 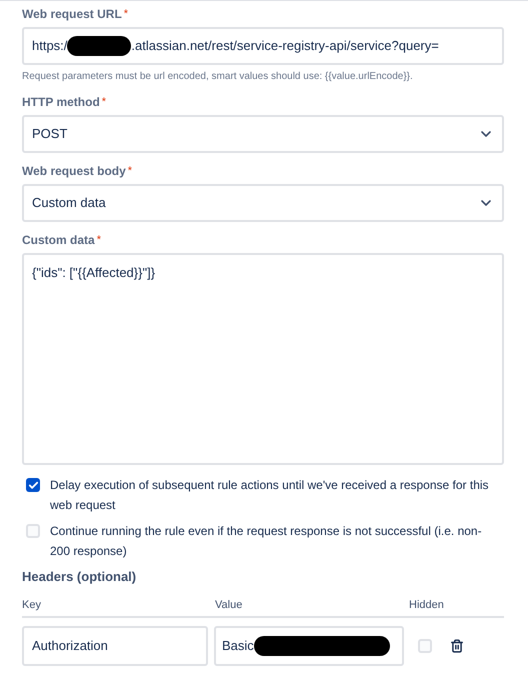 What do you see at coordinates (285, 46) in the screenshot?
I see `url-end: .atlassian.net/rest/service-registry-api/service?query=` at bounding box center [285, 46].